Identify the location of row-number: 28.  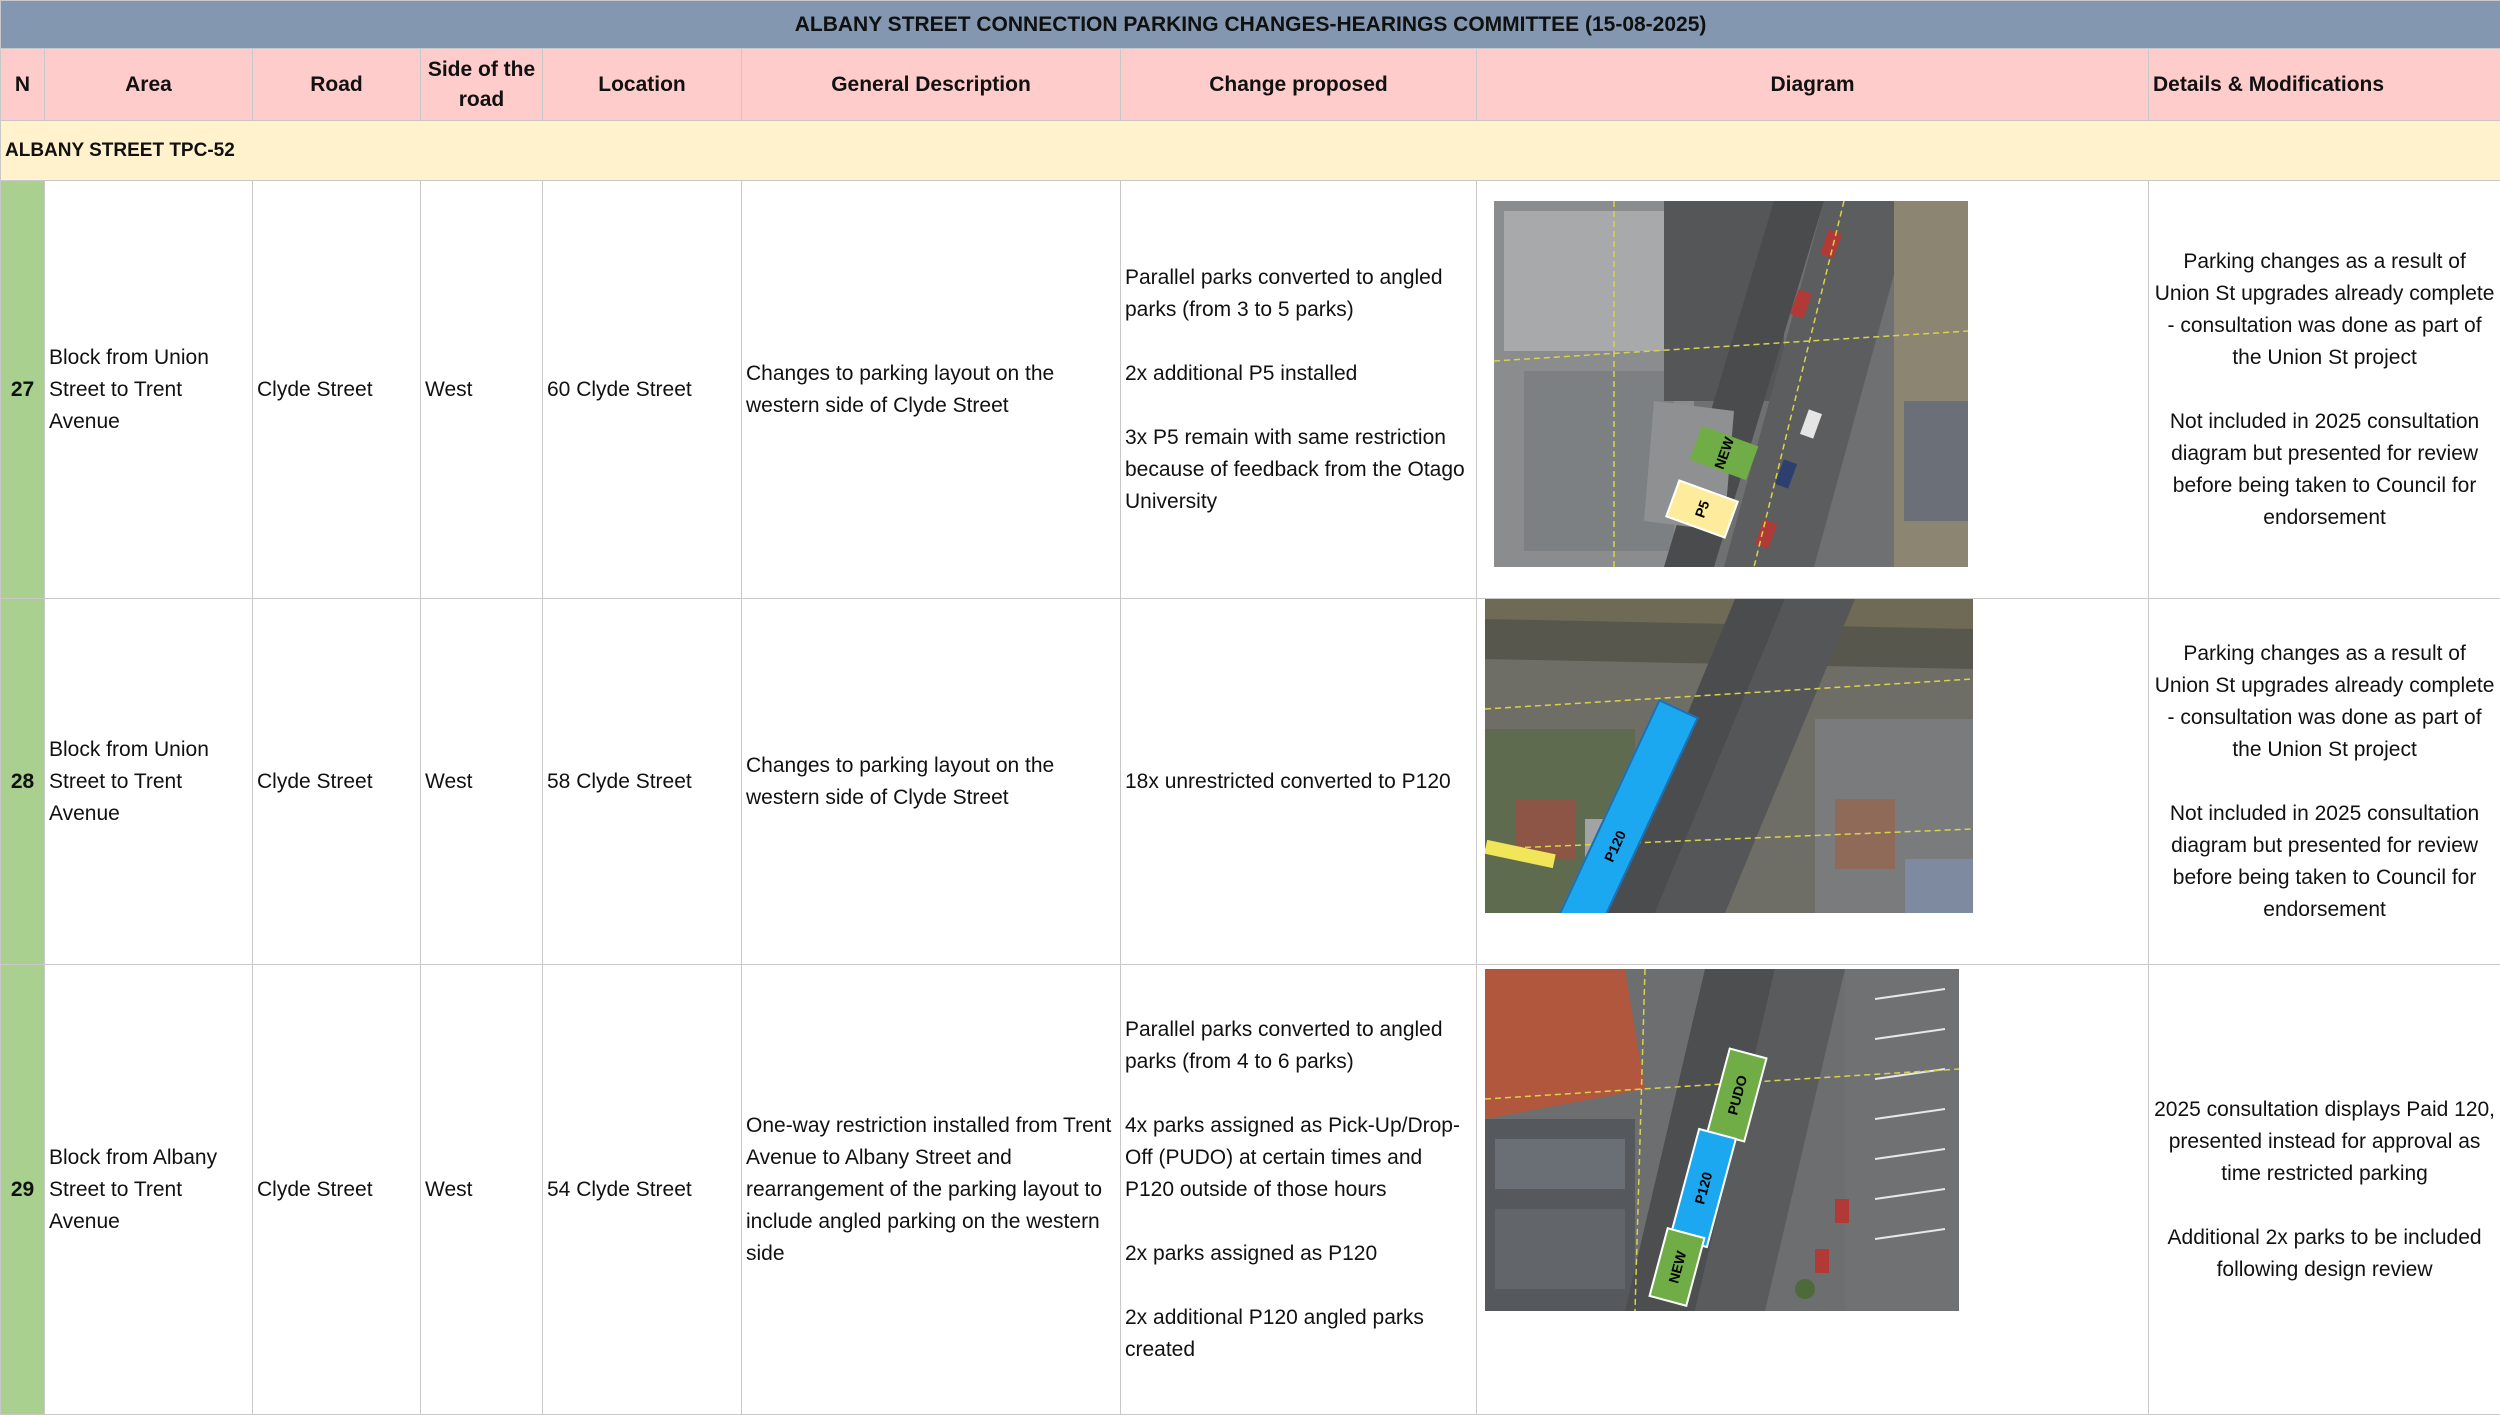
(23, 782).